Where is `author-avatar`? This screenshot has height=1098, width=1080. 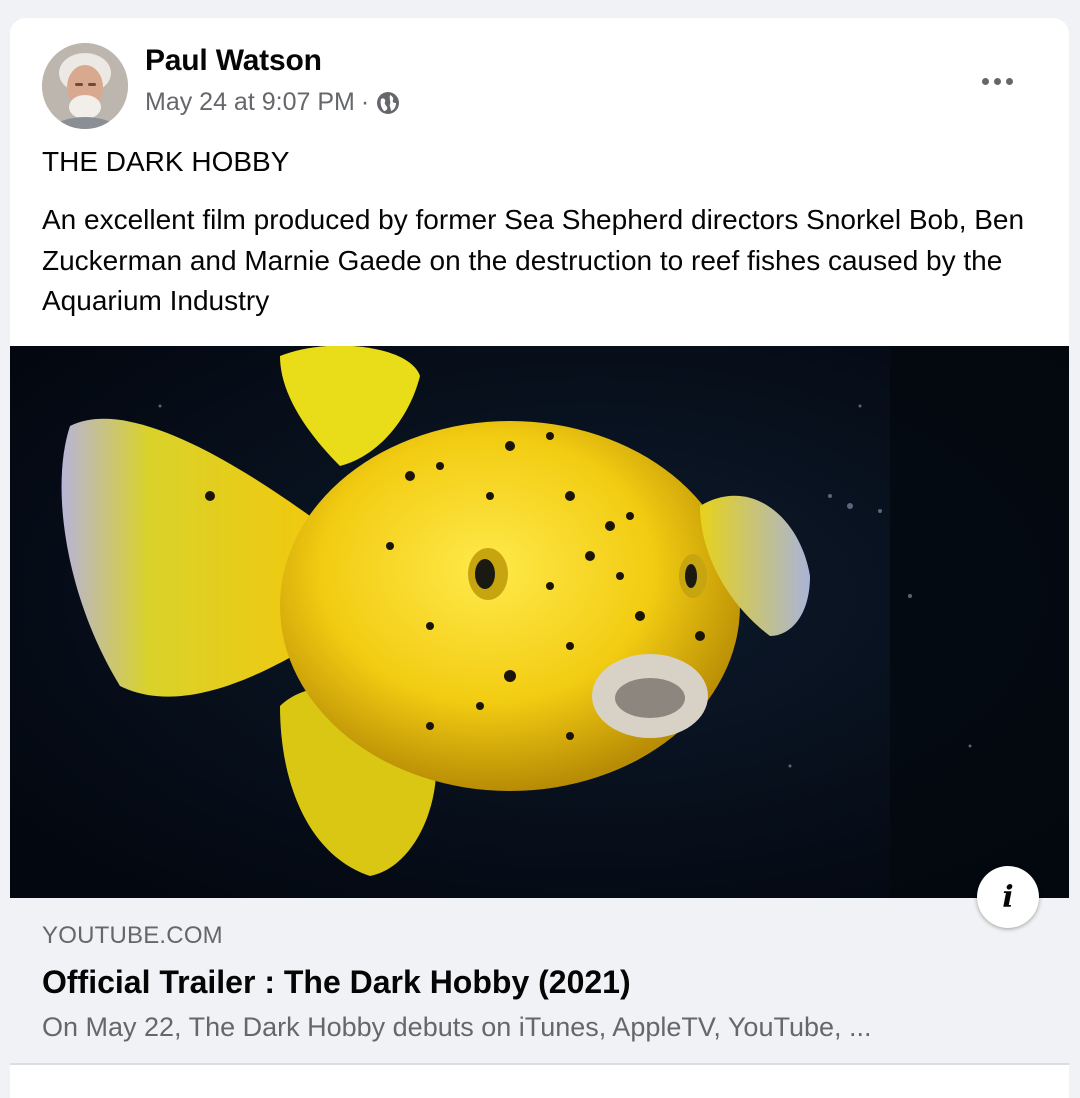 author-avatar is located at coordinates (85, 86).